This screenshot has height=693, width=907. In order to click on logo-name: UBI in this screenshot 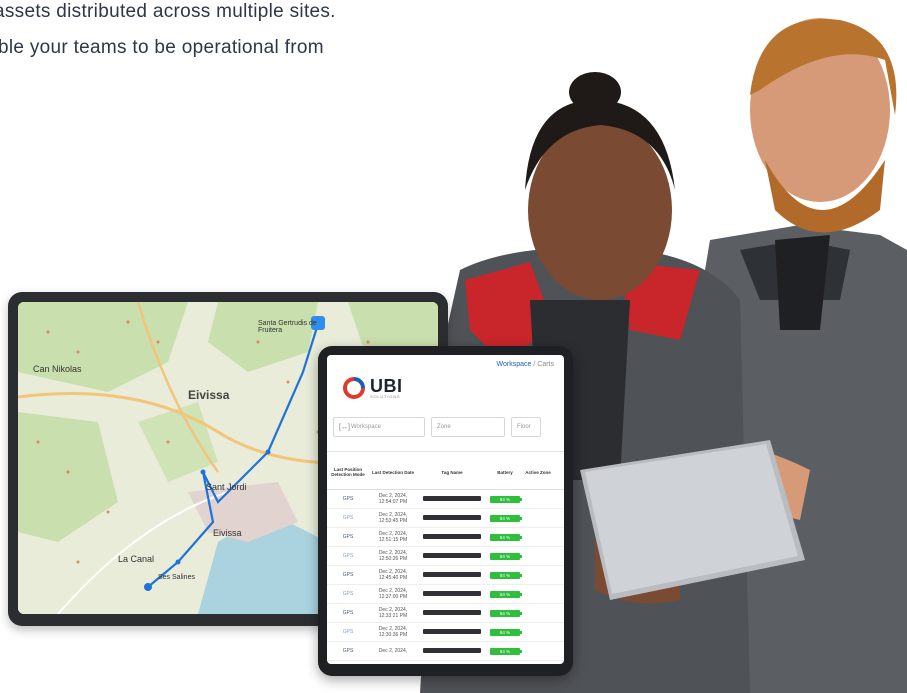, I will do `click(386, 385)`.